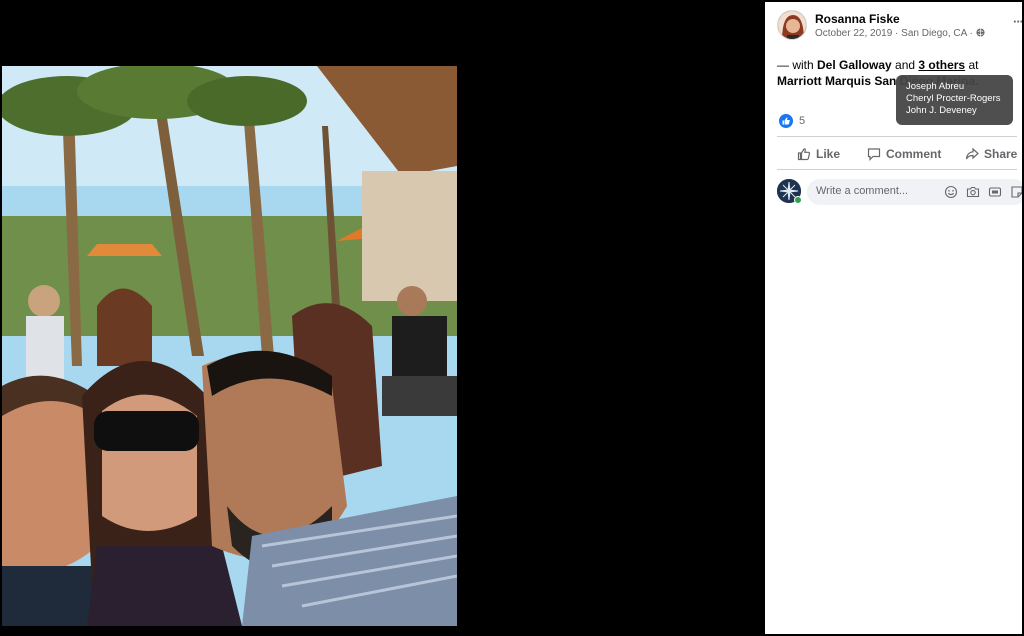 The image size is (1024, 636). I want to click on comment-button: Comment, so click(904, 154).